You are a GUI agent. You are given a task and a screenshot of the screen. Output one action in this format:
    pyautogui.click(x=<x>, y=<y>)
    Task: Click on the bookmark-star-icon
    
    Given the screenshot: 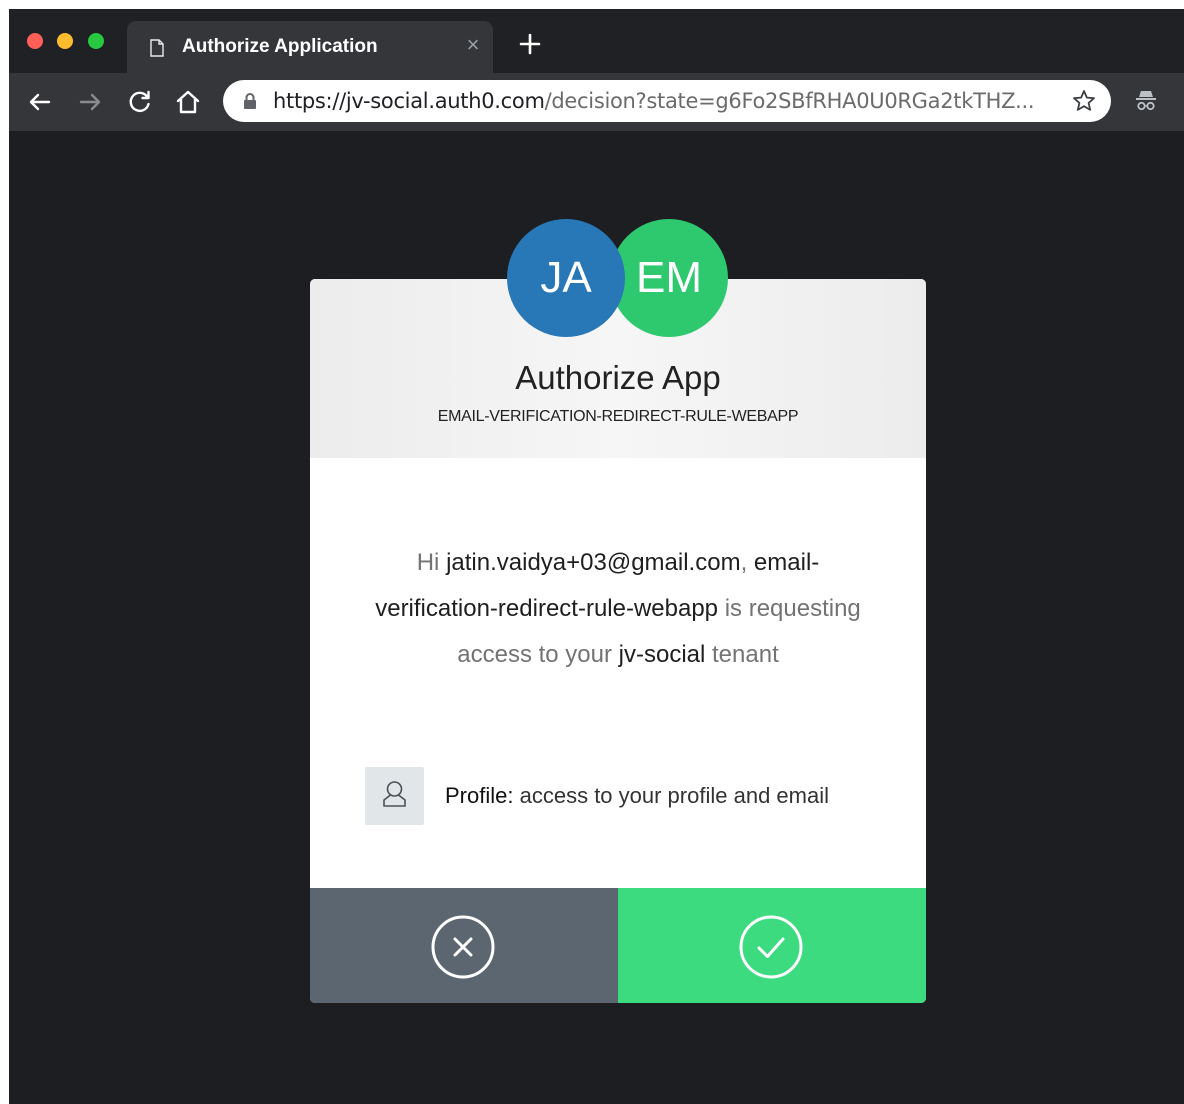 What is the action you would take?
    pyautogui.click(x=1084, y=101)
    